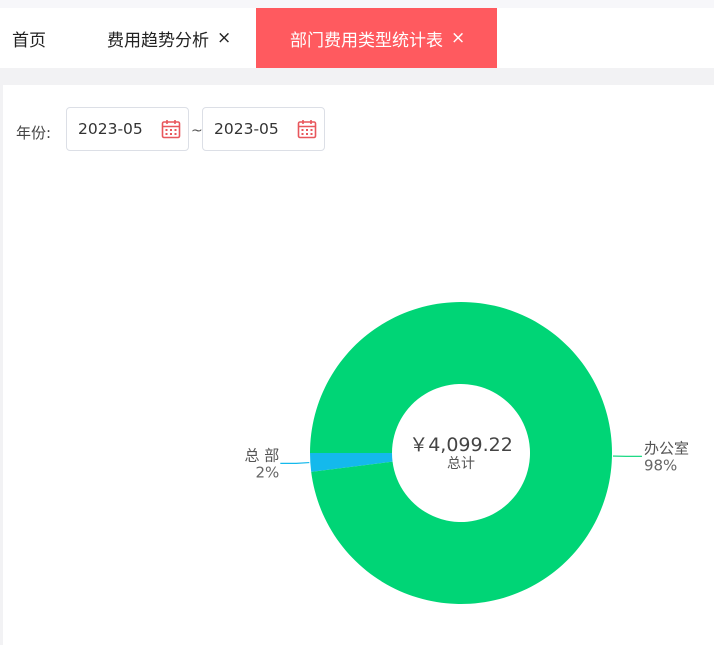 Image resolution: width=714 pixels, height=645 pixels. What do you see at coordinates (268, 472) in the screenshot?
I see `slice-percent-label: 2%` at bounding box center [268, 472].